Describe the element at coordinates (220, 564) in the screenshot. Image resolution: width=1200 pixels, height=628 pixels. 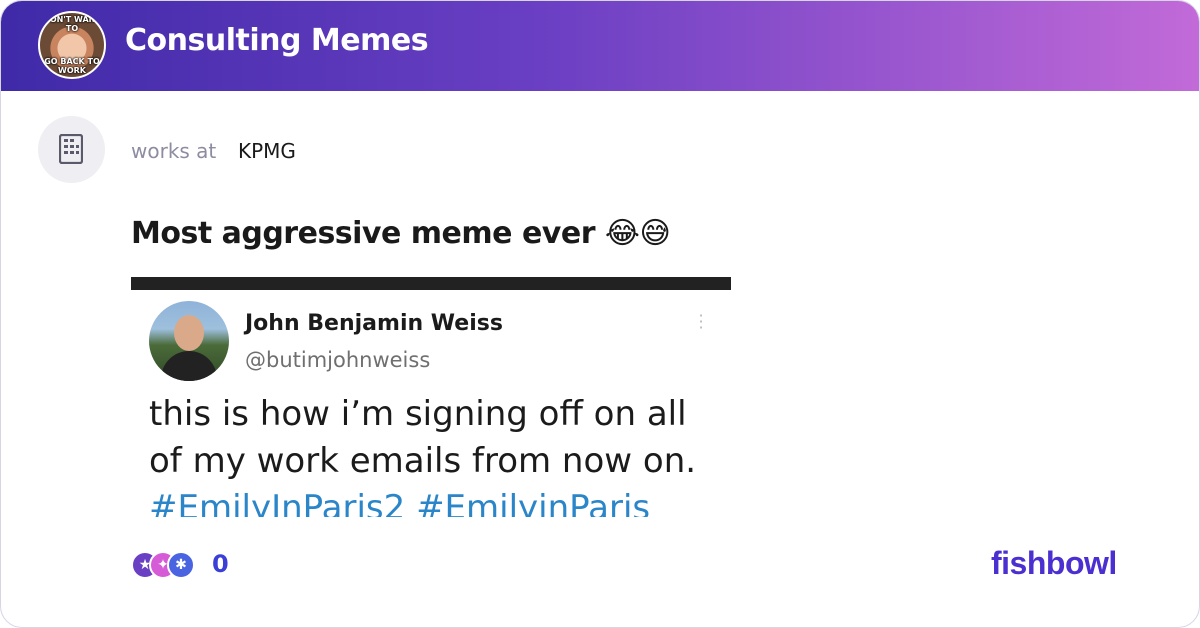
I see `reaction-count: 0` at that location.